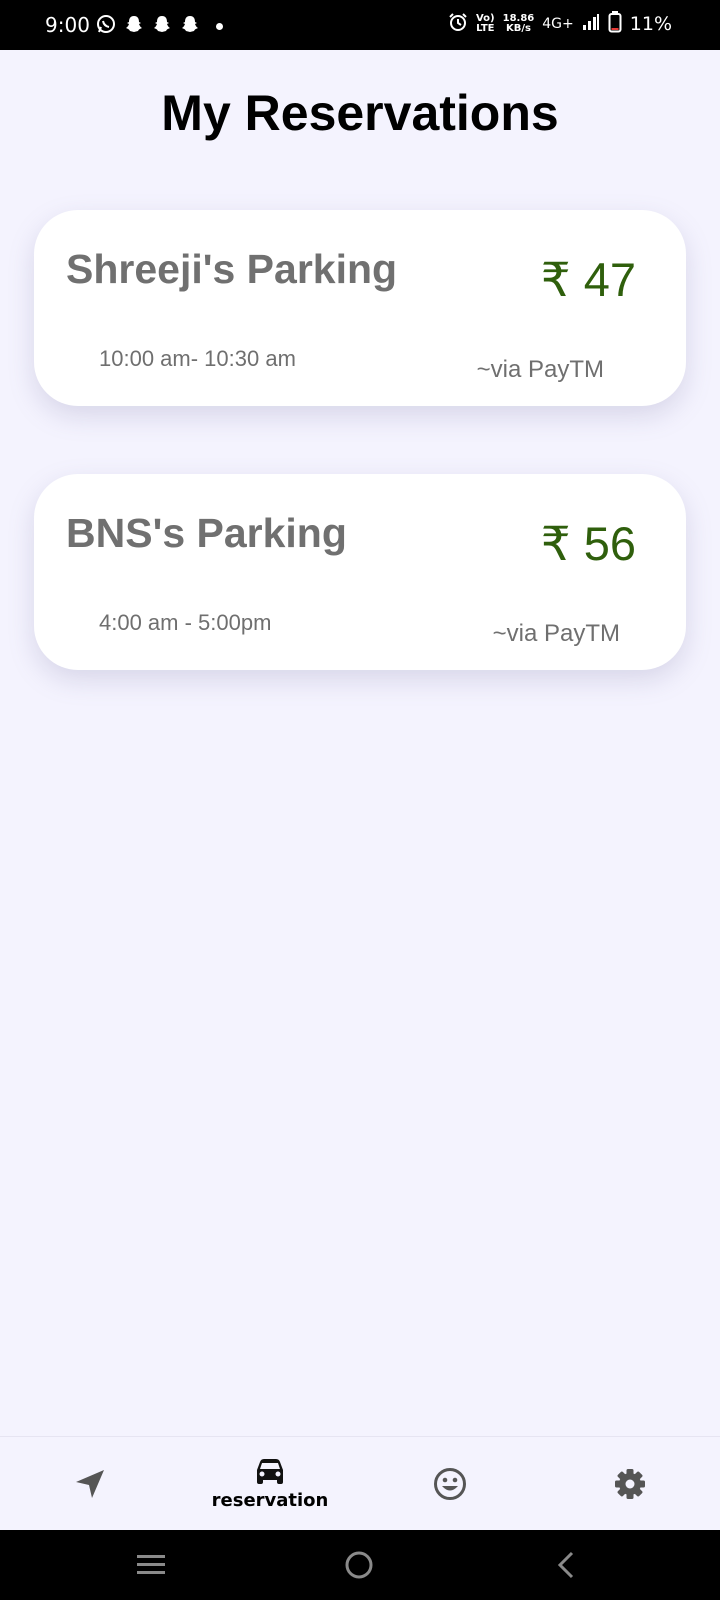 Image resolution: width=720 pixels, height=1600 pixels. What do you see at coordinates (360, 1483) in the screenshot?
I see `bottom-navigation: reservation` at bounding box center [360, 1483].